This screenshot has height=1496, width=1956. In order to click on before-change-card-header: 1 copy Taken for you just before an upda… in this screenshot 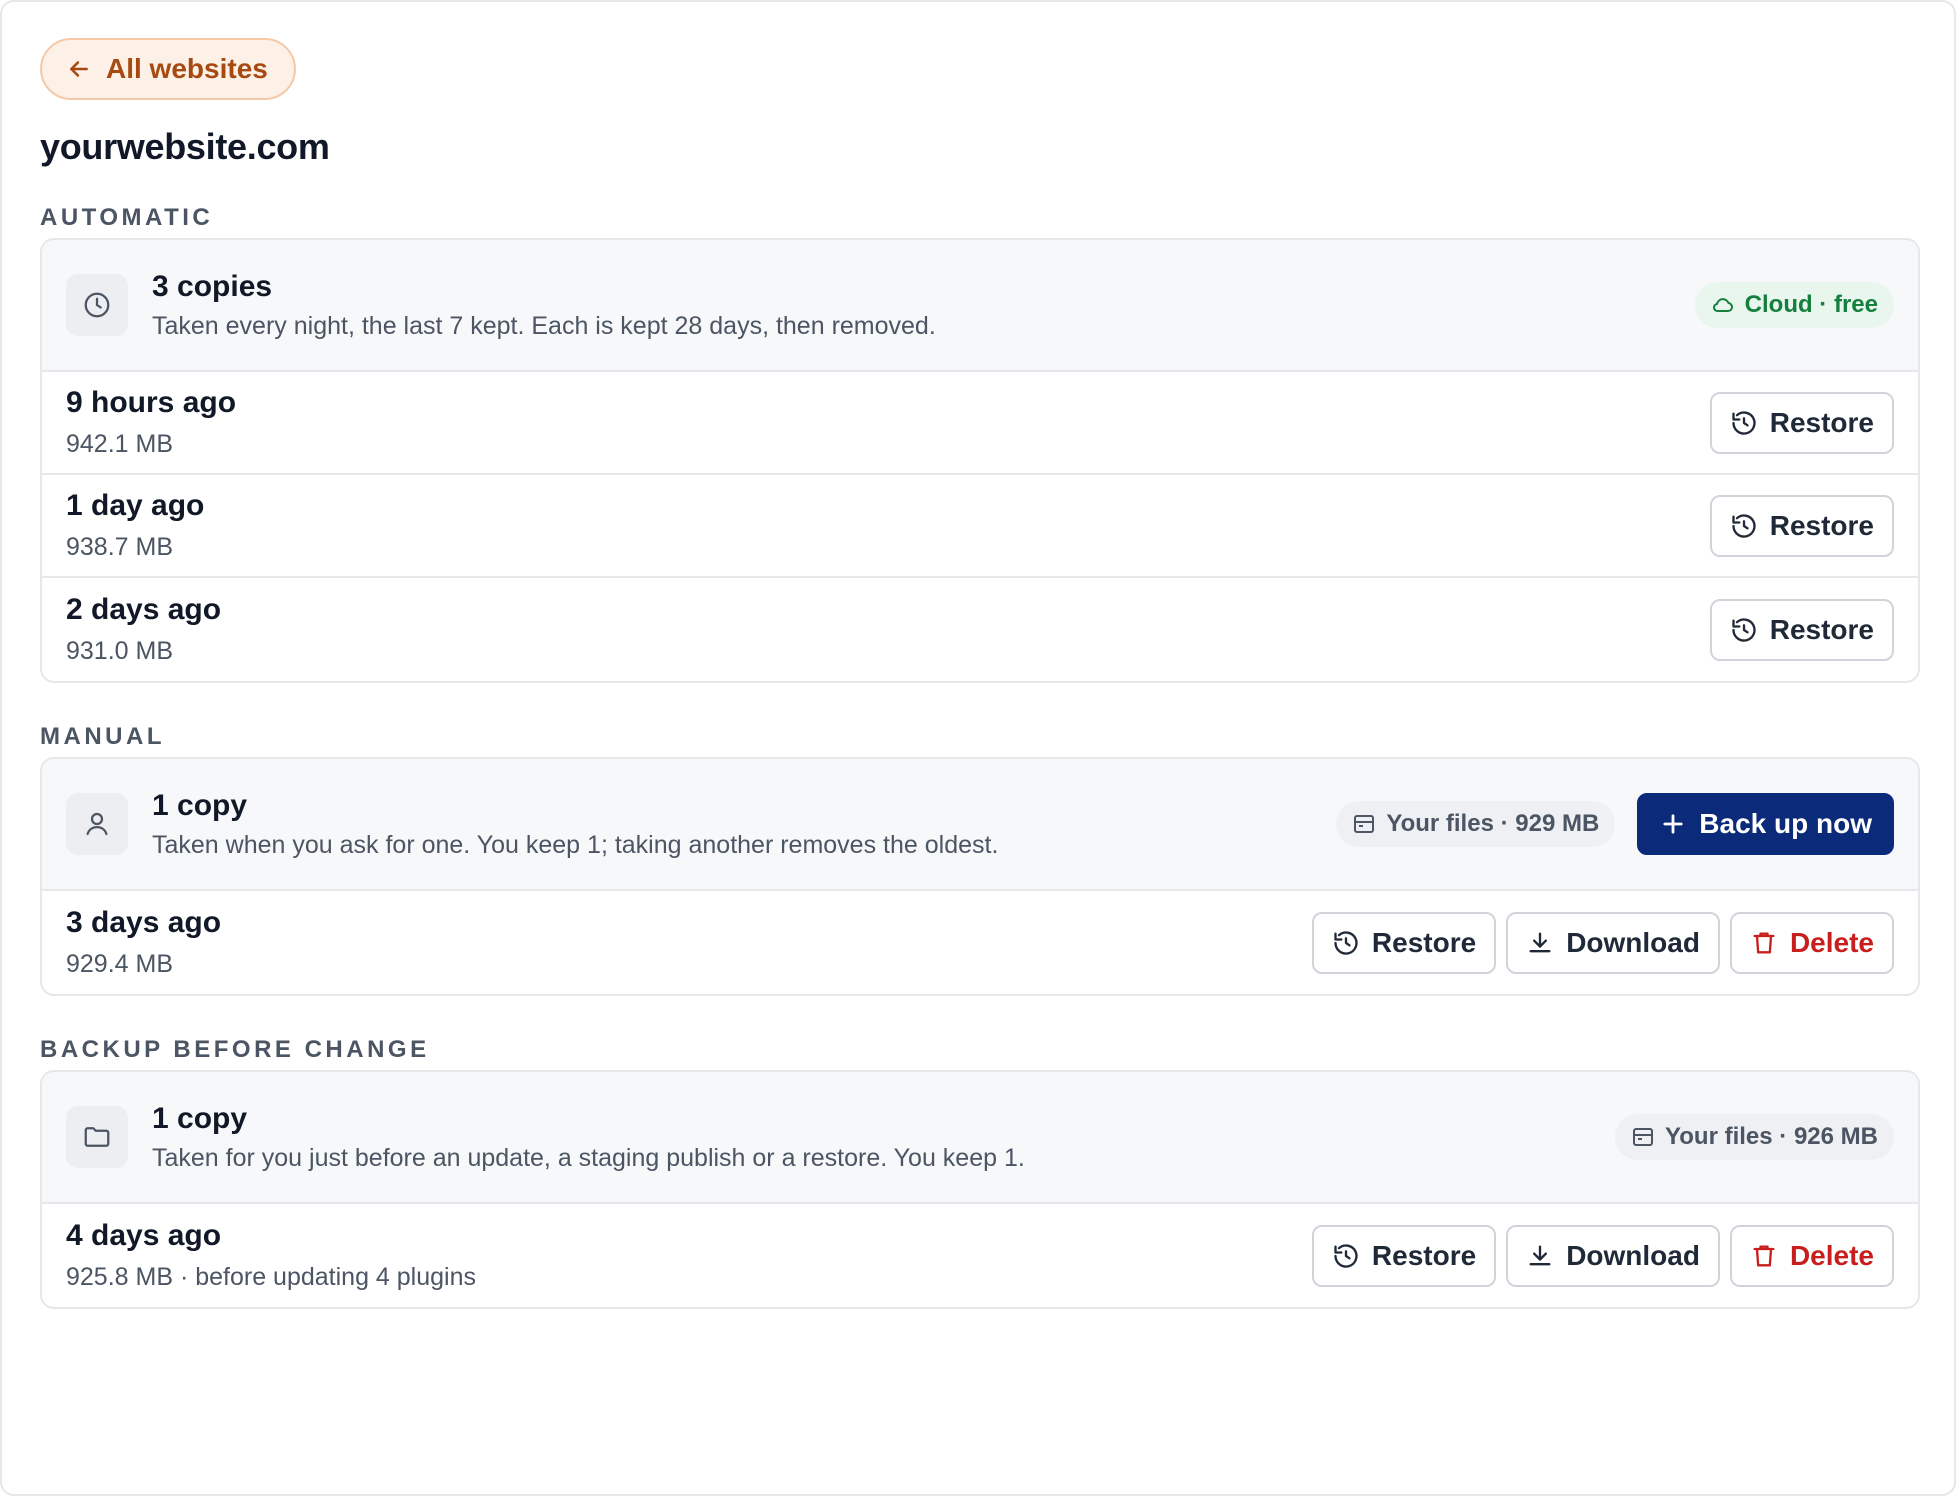, I will do `click(980, 1138)`.